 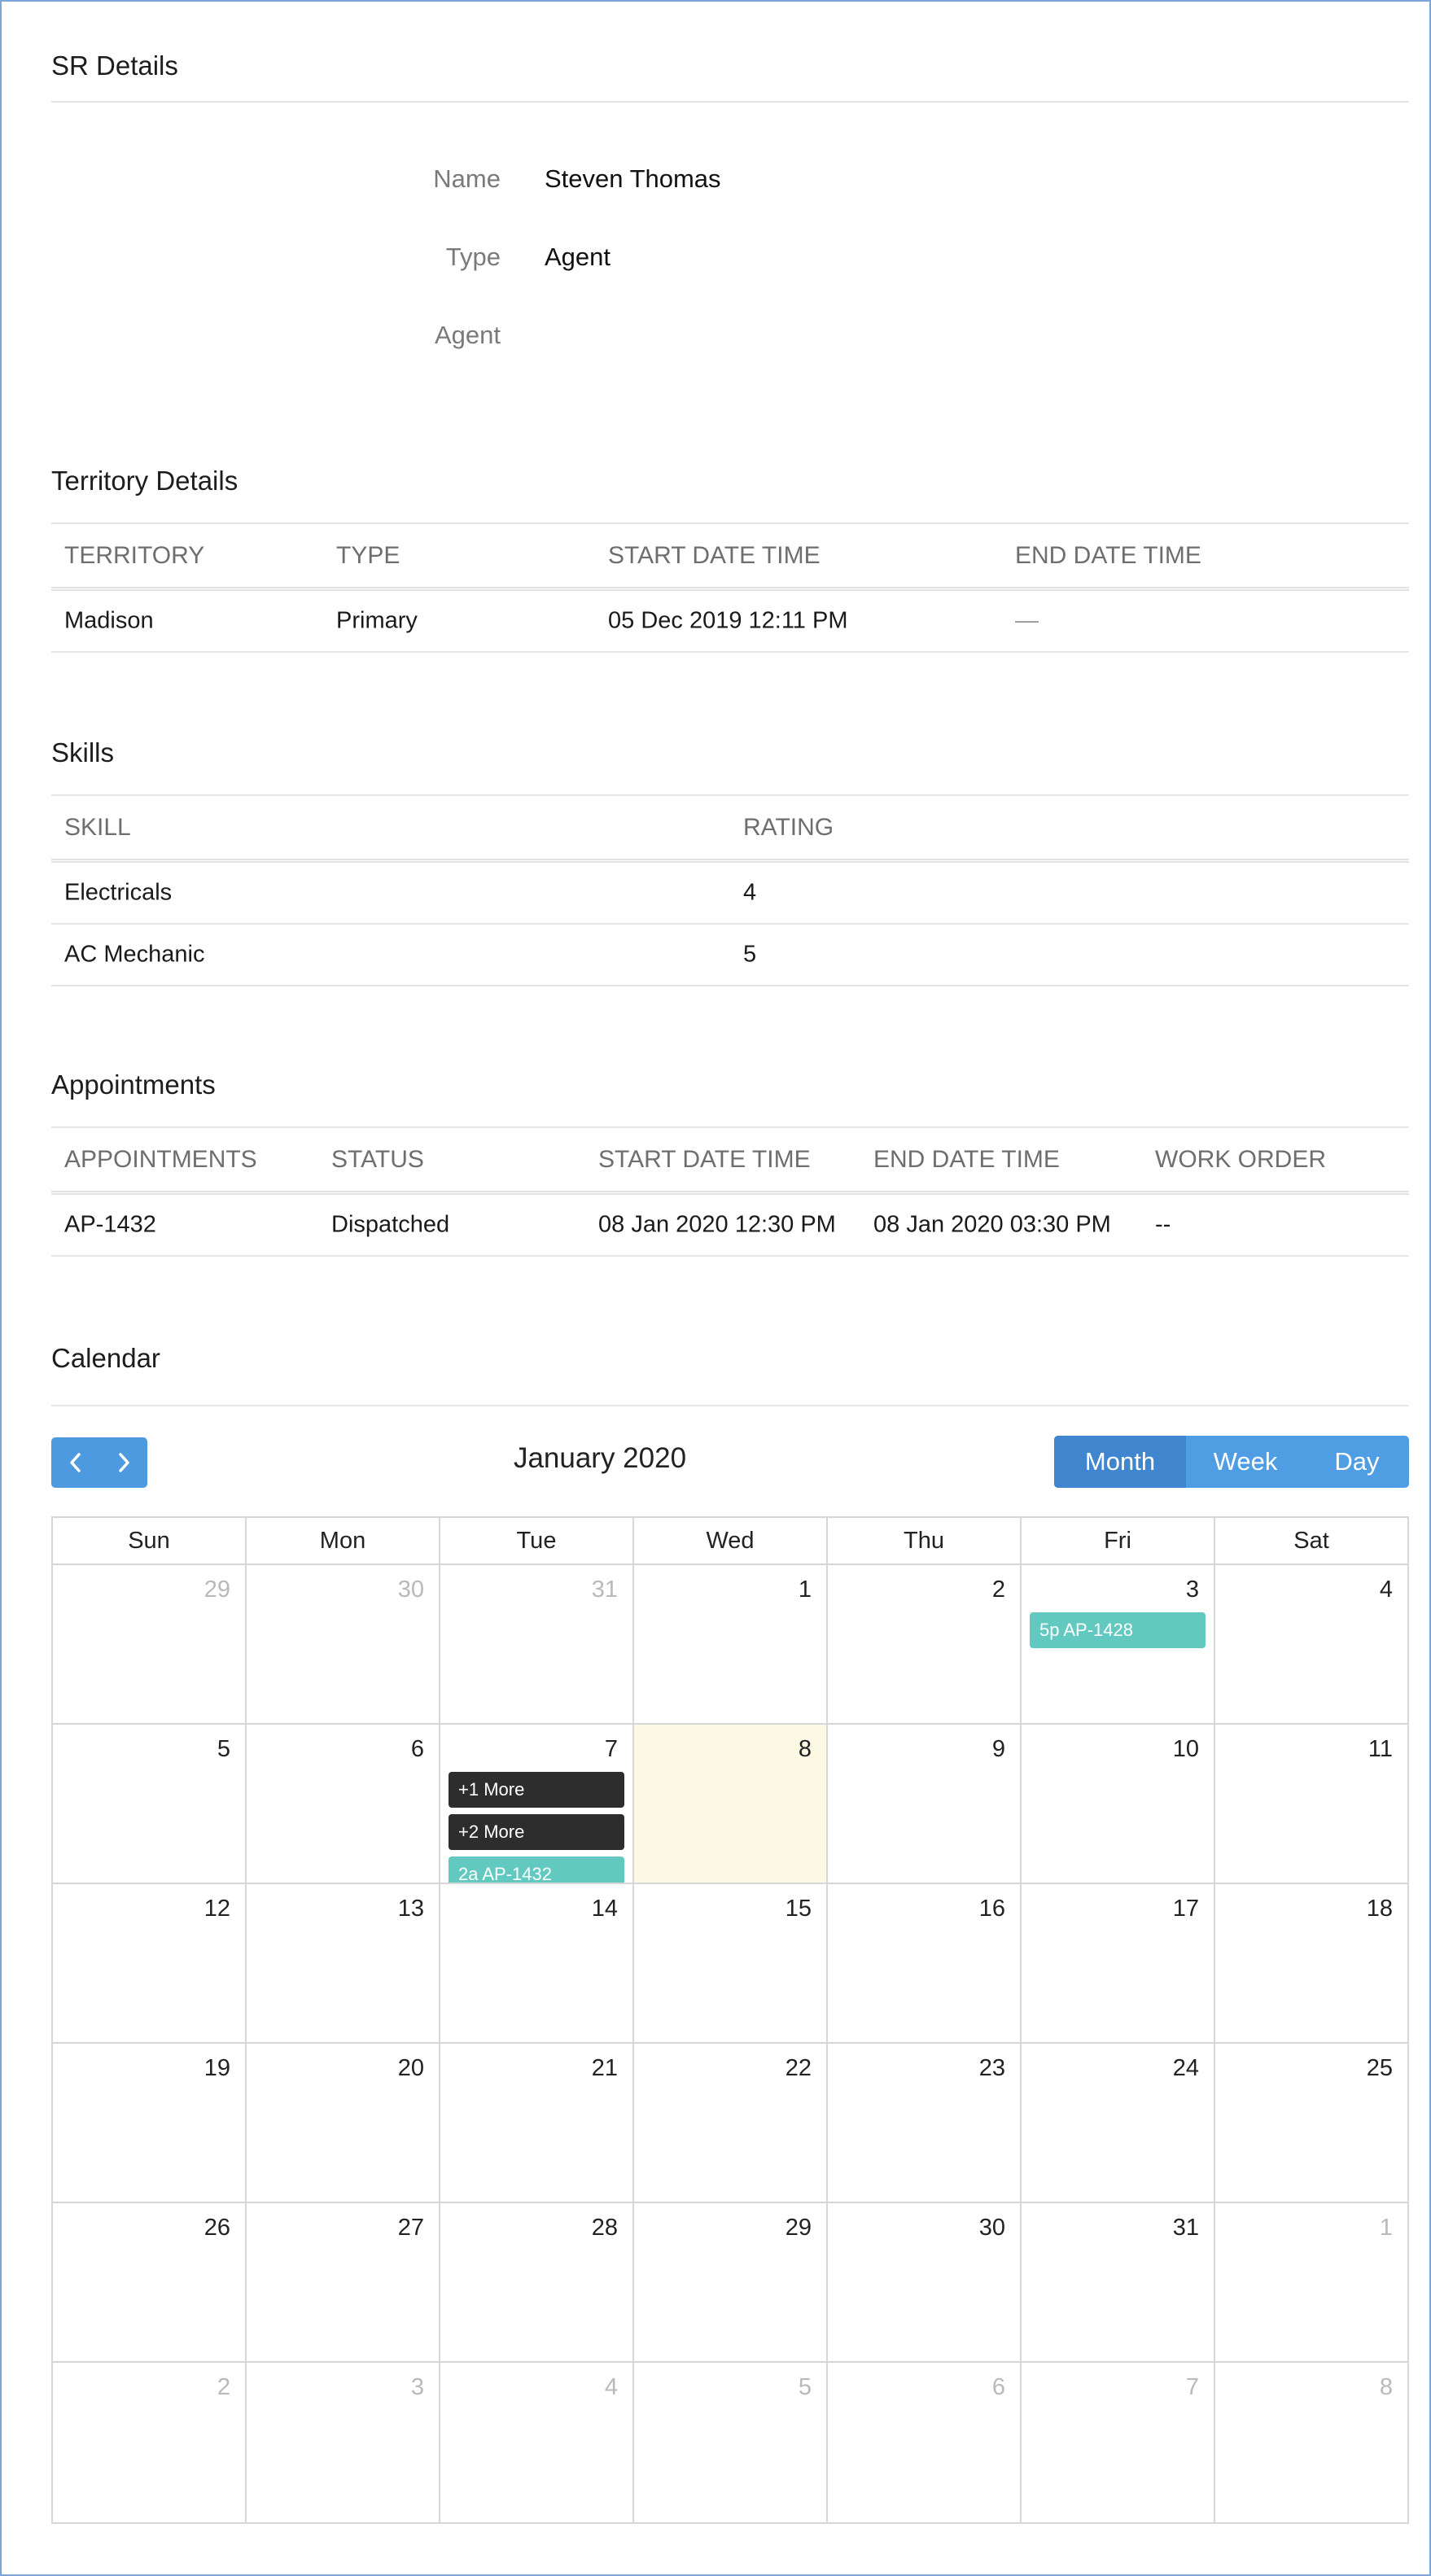 I want to click on calendar-day-cell-today: 8, so click(x=731, y=1804).